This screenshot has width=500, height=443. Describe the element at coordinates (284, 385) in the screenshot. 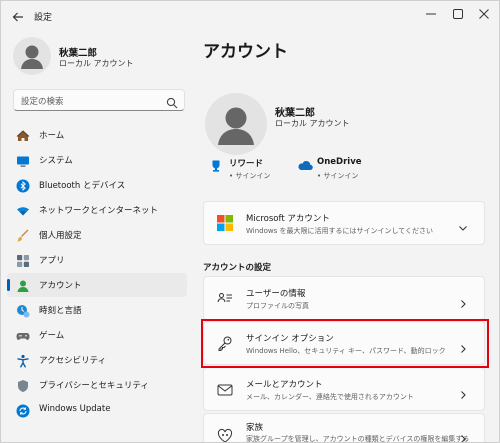

I see `card-title: メールとアカウント` at that location.